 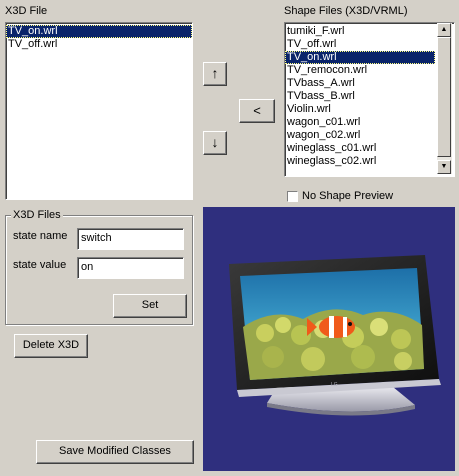 What do you see at coordinates (444, 167) in the screenshot?
I see `scroll-down-arrow-icon: ▼` at bounding box center [444, 167].